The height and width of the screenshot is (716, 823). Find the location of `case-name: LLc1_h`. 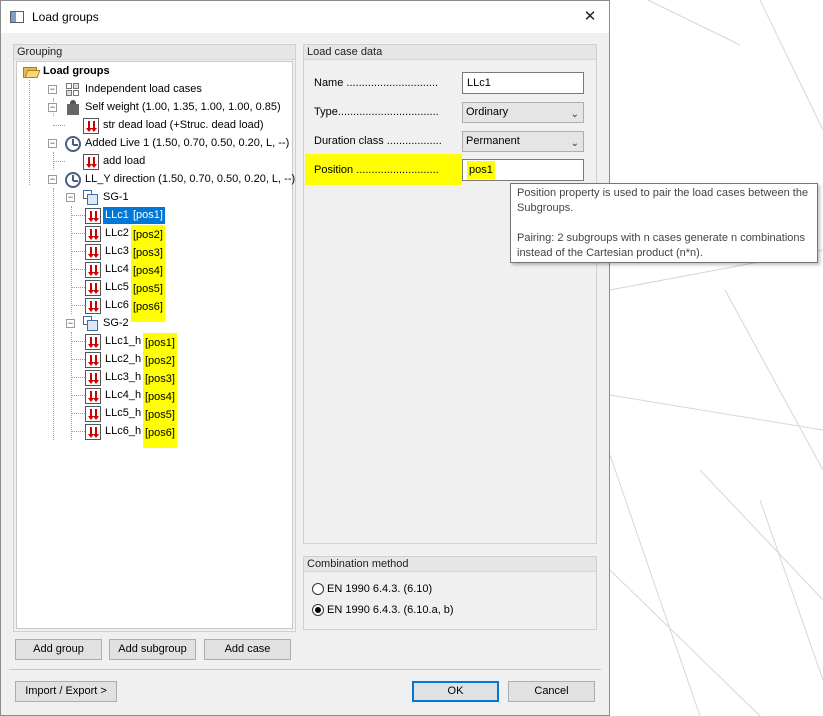

case-name: LLc1_h is located at coordinates (123, 341).